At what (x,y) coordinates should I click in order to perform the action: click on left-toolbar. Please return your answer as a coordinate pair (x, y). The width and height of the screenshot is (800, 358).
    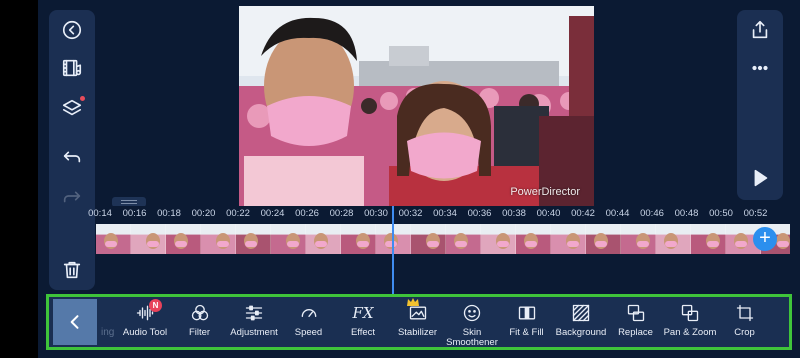
    Looking at the image, I should click on (72, 150).